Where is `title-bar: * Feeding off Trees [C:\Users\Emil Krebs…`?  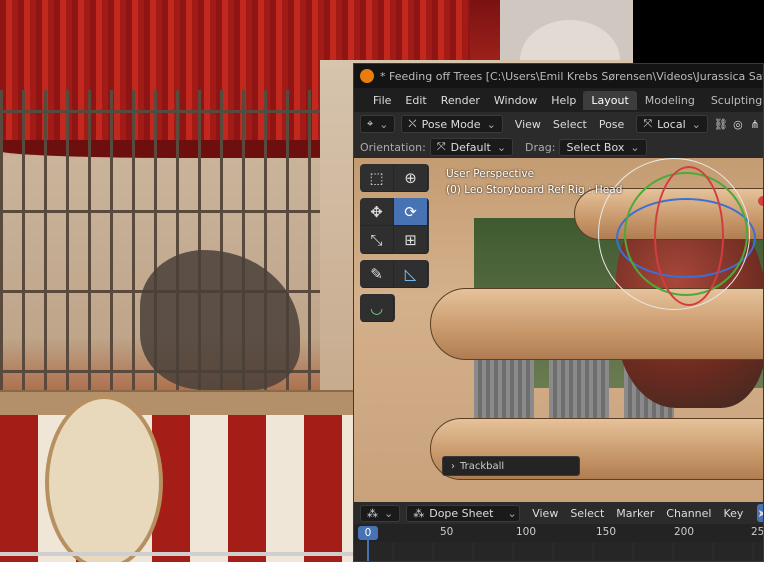
title-bar: * Feeding off Trees [C:\Users\Emil Krebs… is located at coordinates (558, 76).